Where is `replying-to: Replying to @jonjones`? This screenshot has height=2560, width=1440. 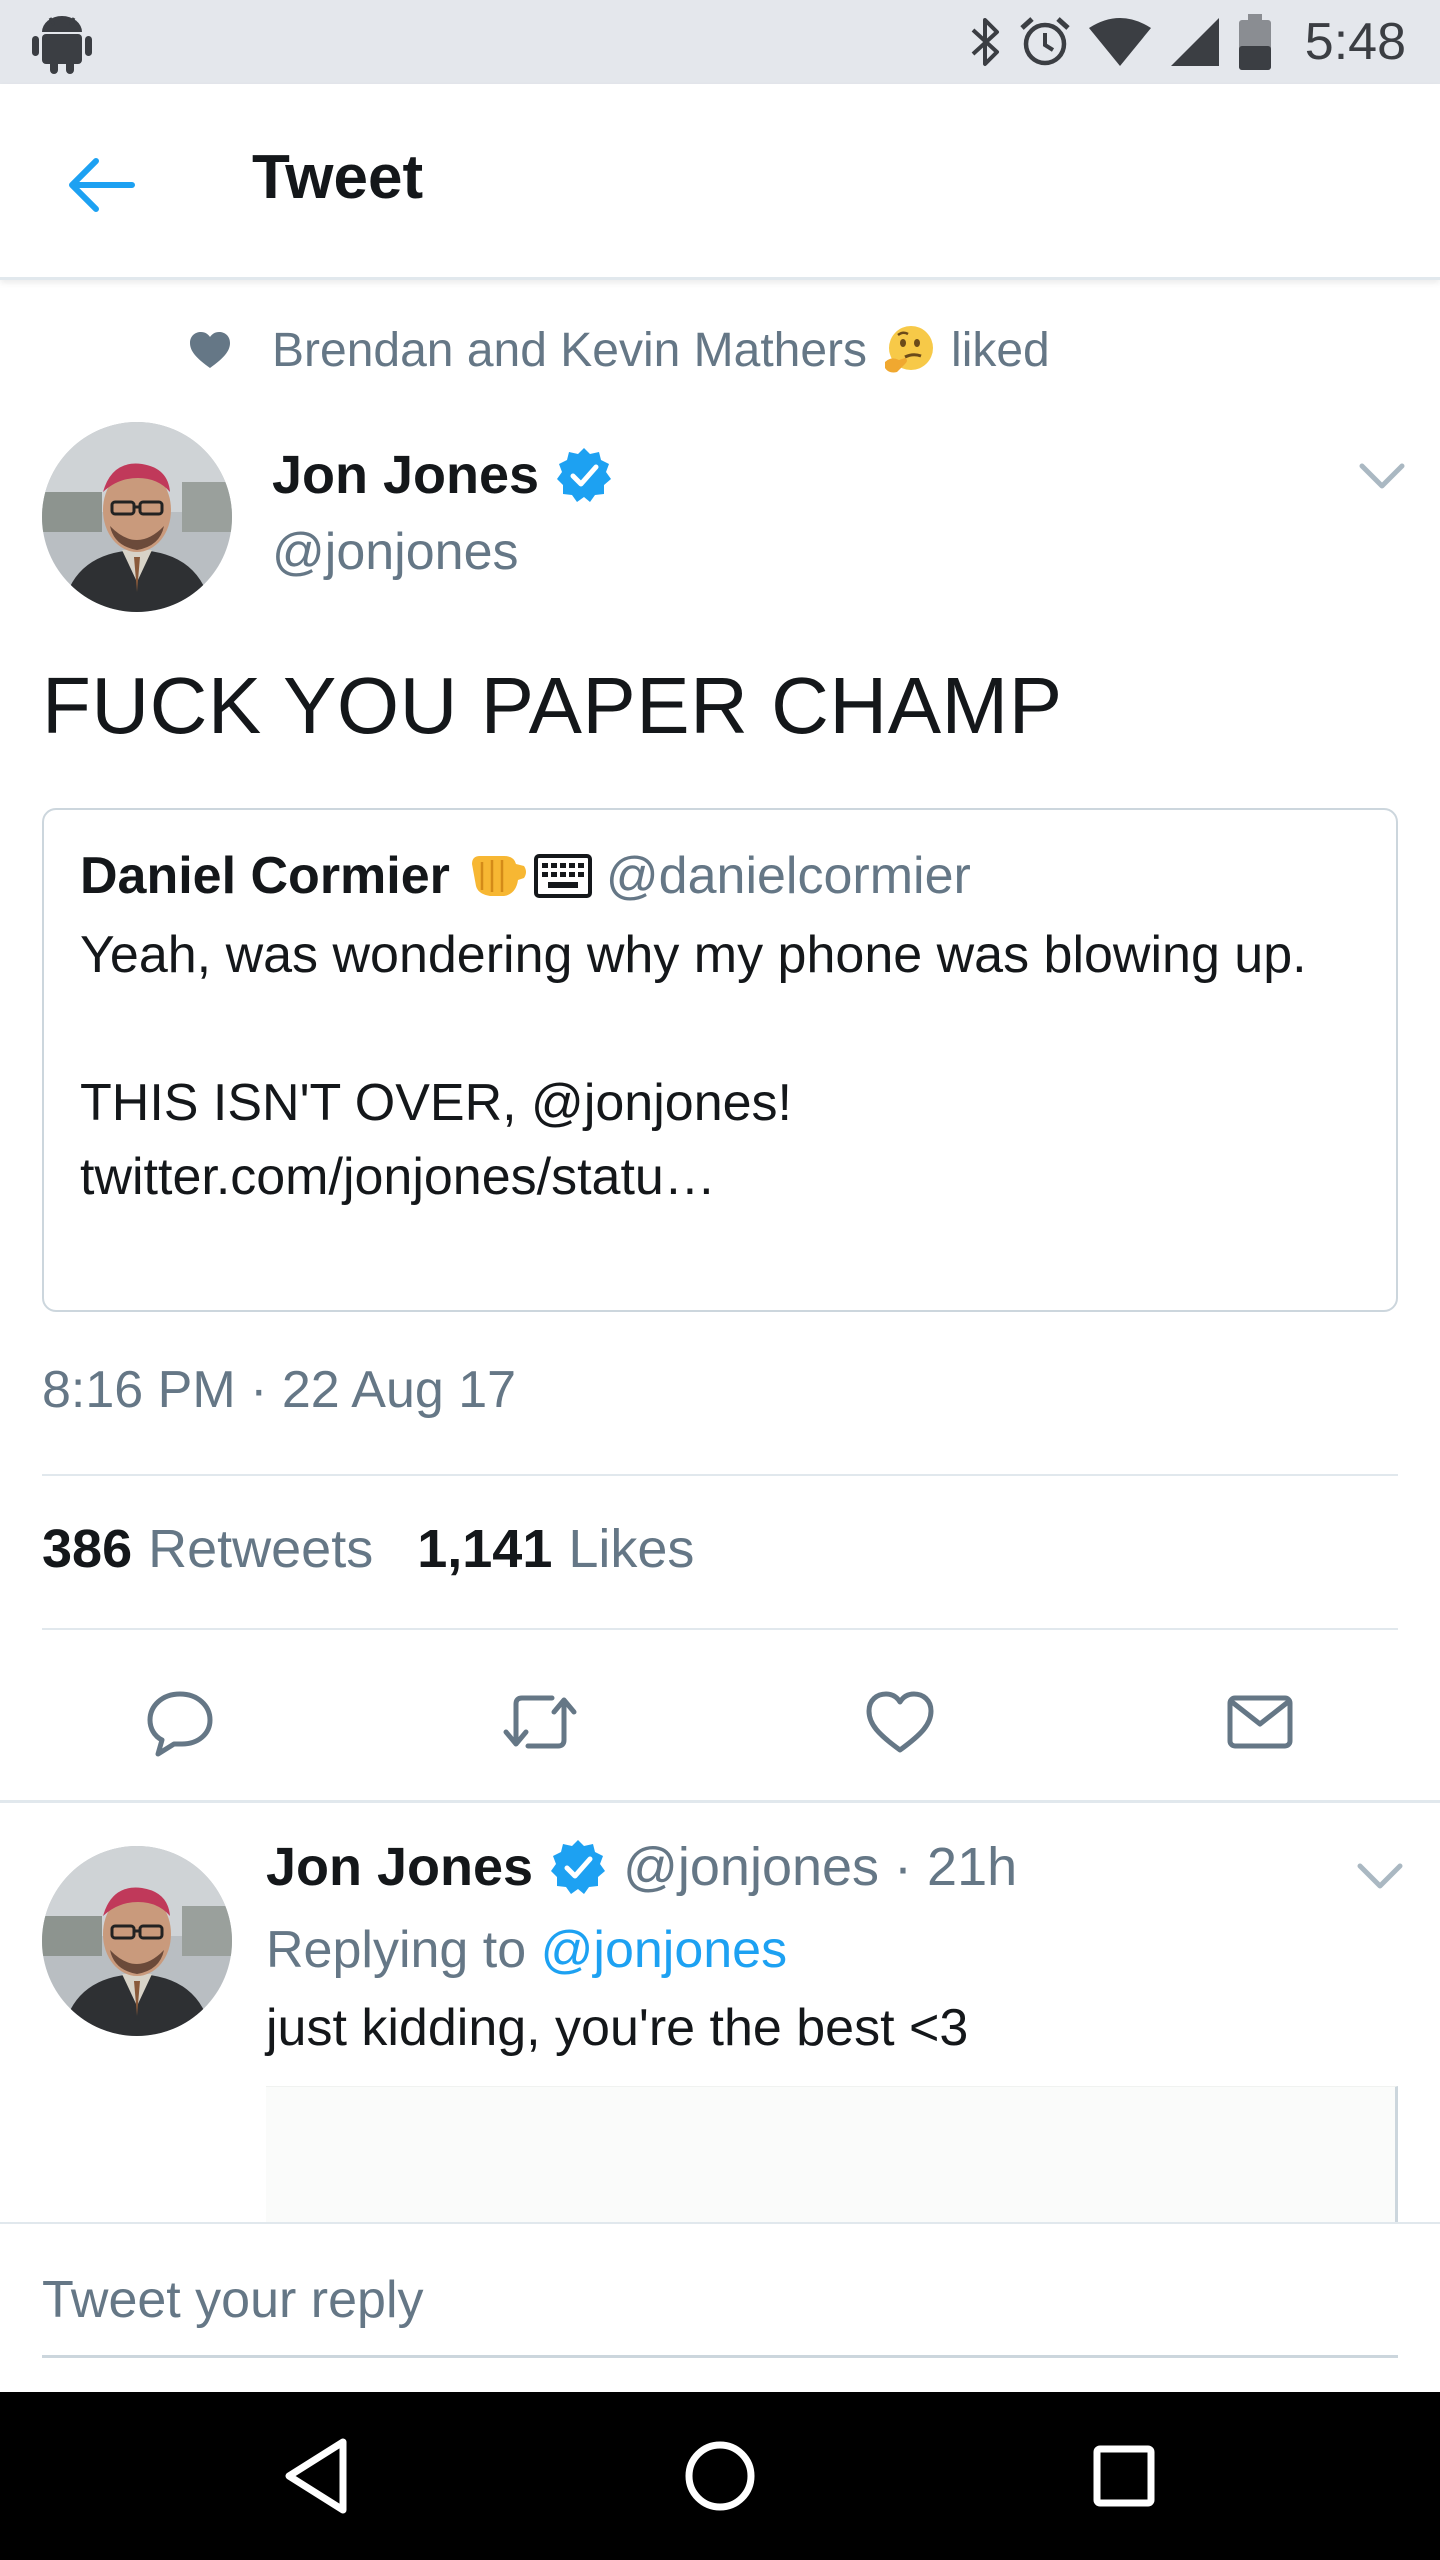
replying-to: Replying to @jonjones is located at coordinates (526, 1950).